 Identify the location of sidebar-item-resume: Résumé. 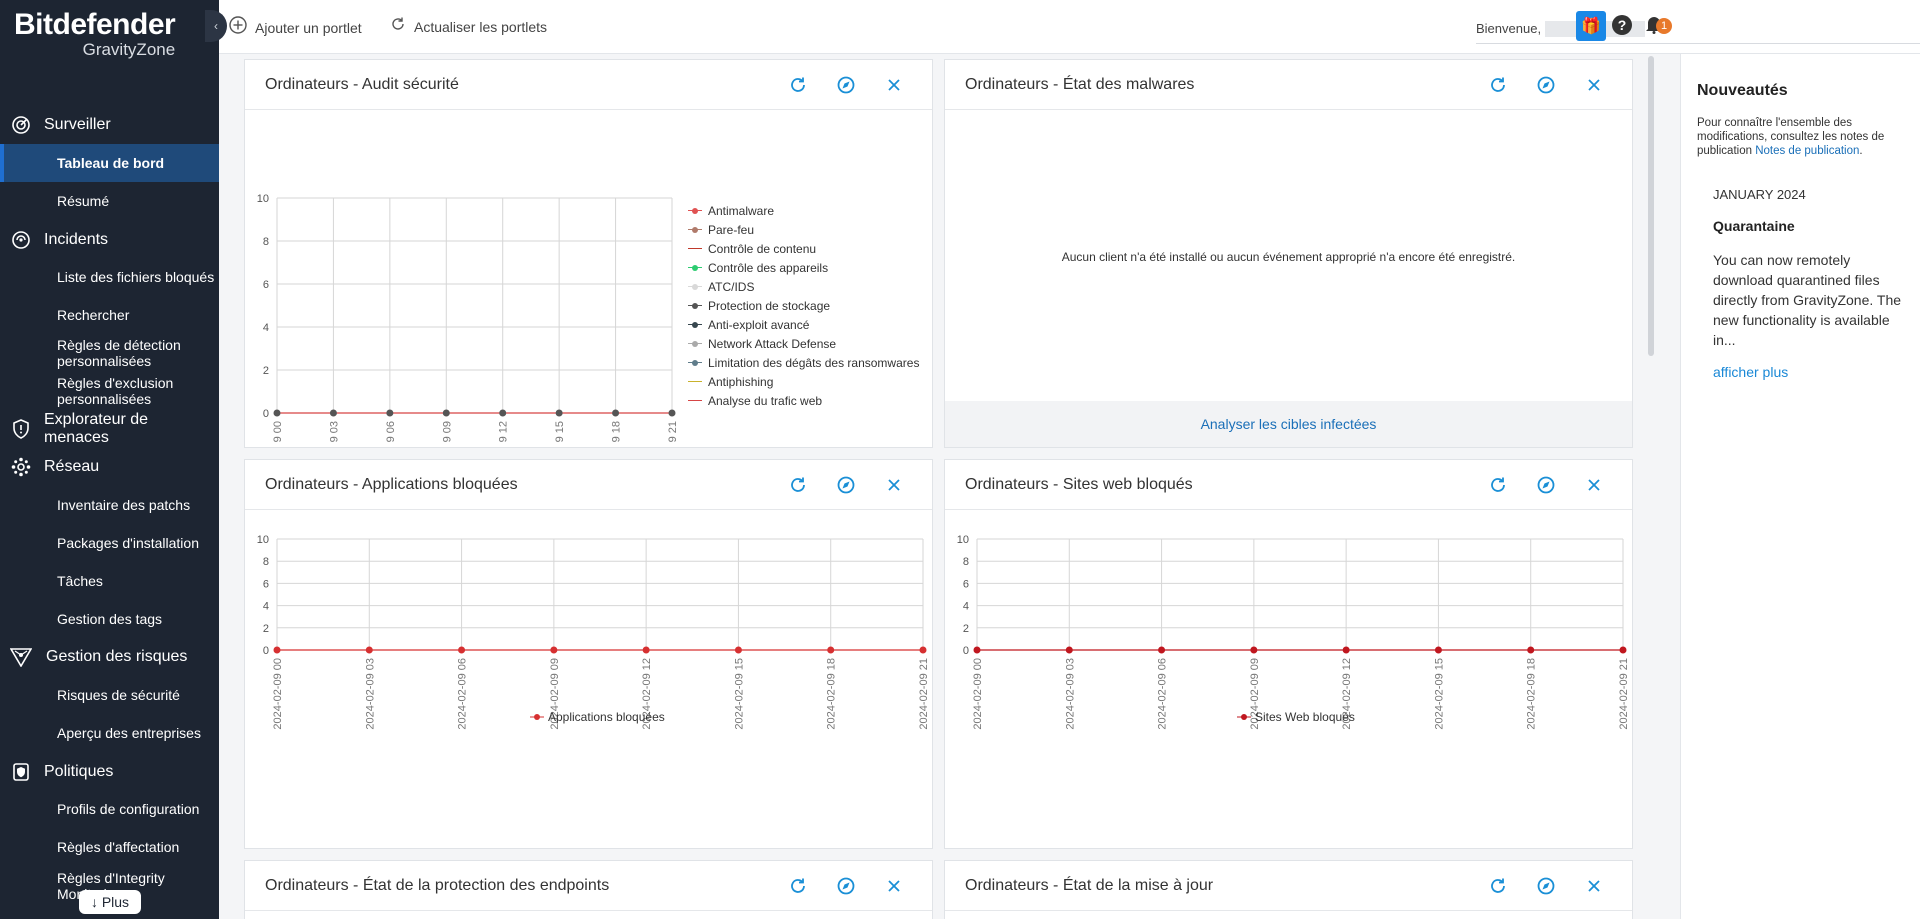
(109, 201).